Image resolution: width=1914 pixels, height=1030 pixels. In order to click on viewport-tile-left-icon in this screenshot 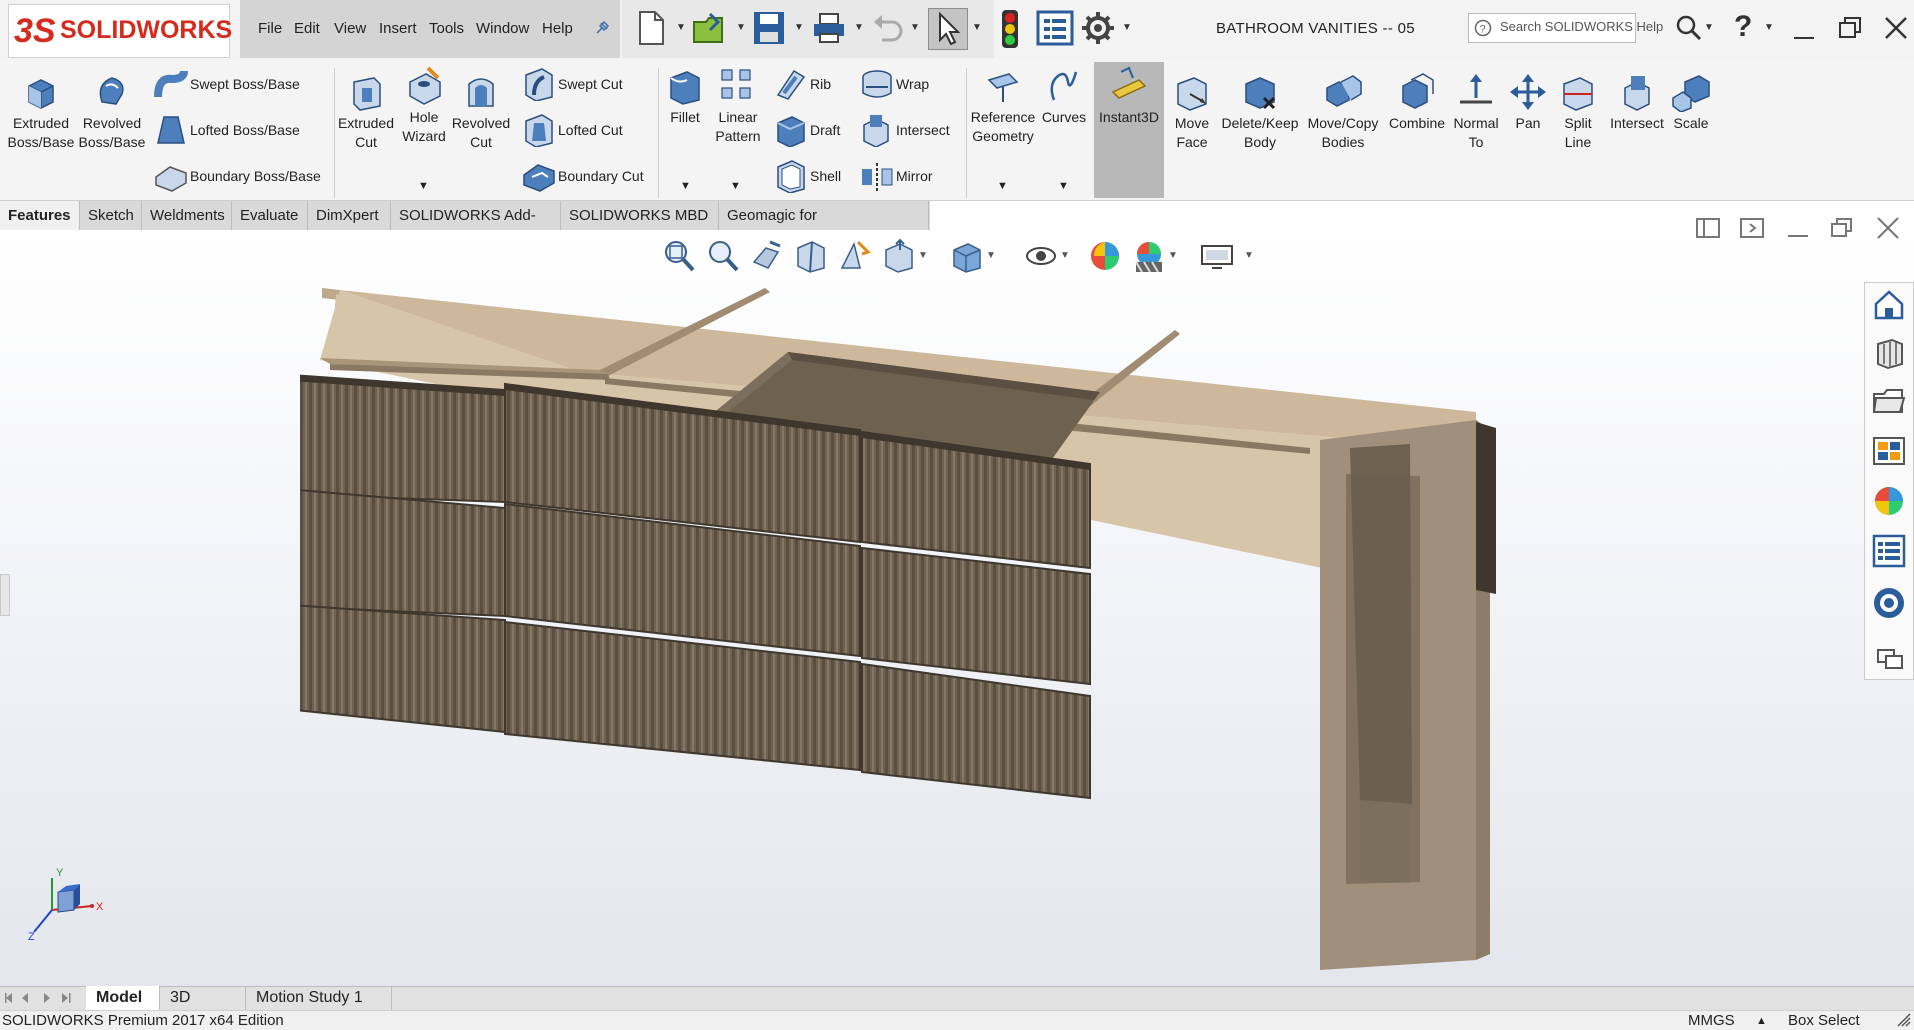, I will do `click(1708, 228)`.